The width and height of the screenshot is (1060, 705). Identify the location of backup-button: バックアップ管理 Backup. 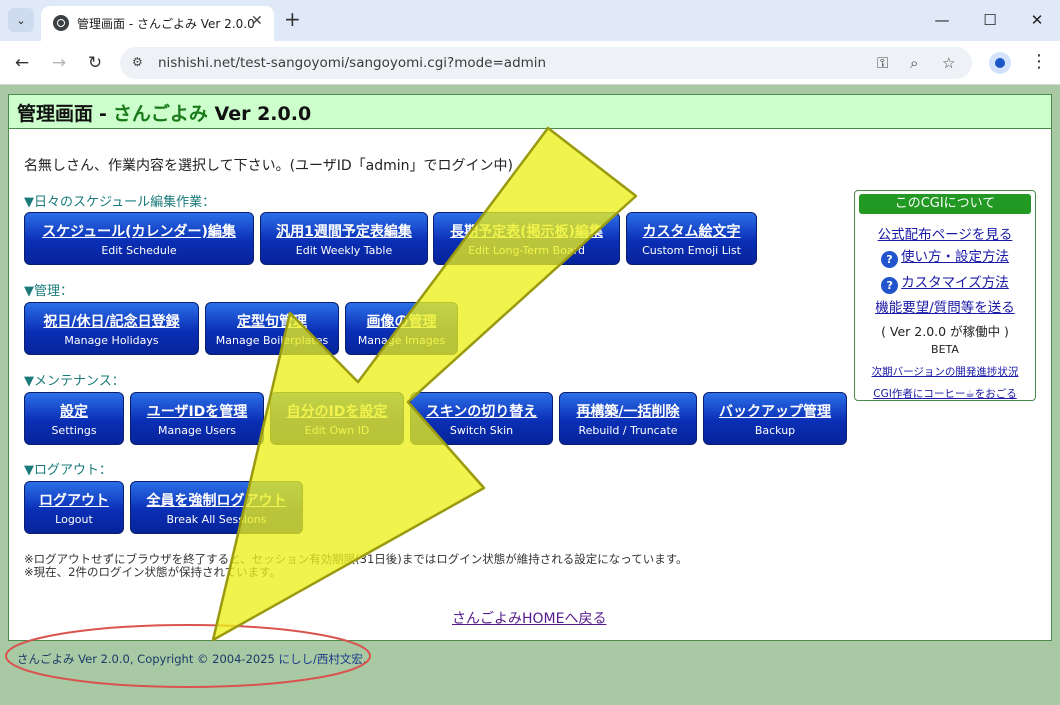
(775, 418).